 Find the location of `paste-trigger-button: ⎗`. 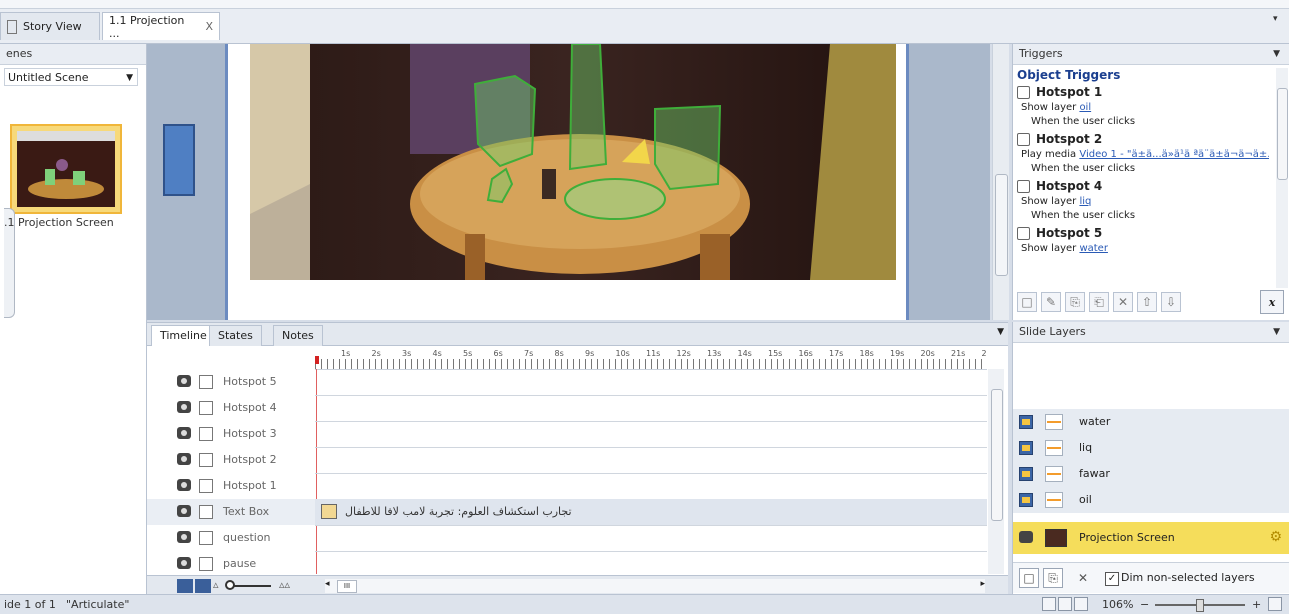

paste-trigger-button: ⎗ is located at coordinates (1099, 302).